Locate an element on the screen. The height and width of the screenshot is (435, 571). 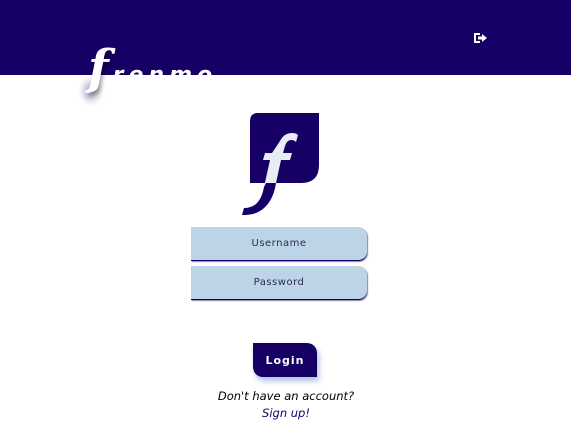
login-button: Login is located at coordinates (285, 360).